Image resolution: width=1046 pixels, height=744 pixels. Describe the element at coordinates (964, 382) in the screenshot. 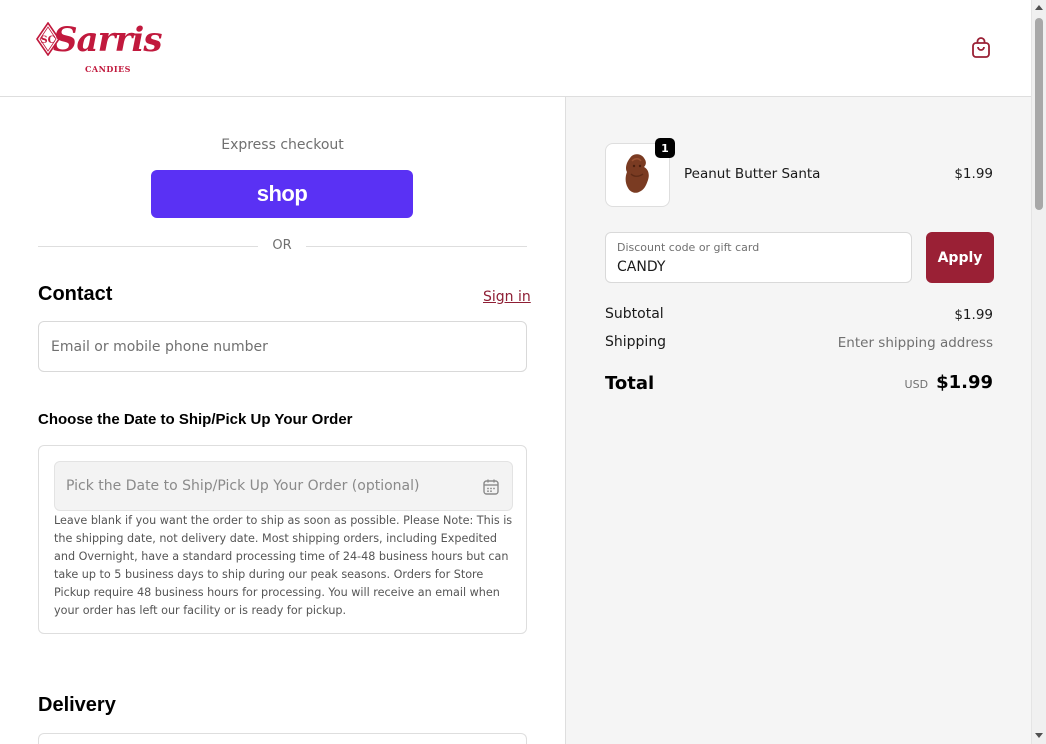

I see `total-value: $1.99` at that location.